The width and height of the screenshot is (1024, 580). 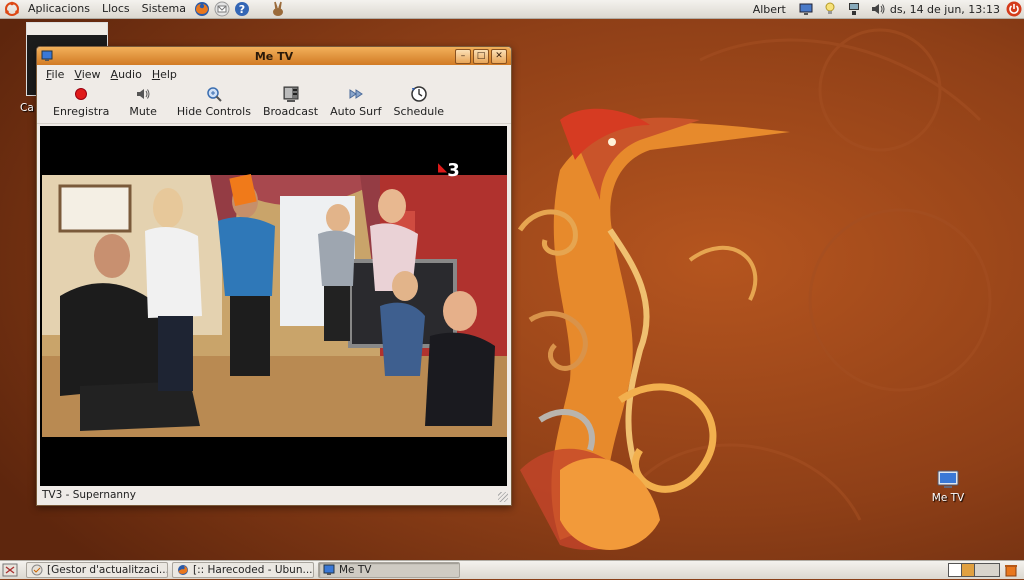 I want to click on clock: ds, 14 de jun, 13:13, so click(x=945, y=9).